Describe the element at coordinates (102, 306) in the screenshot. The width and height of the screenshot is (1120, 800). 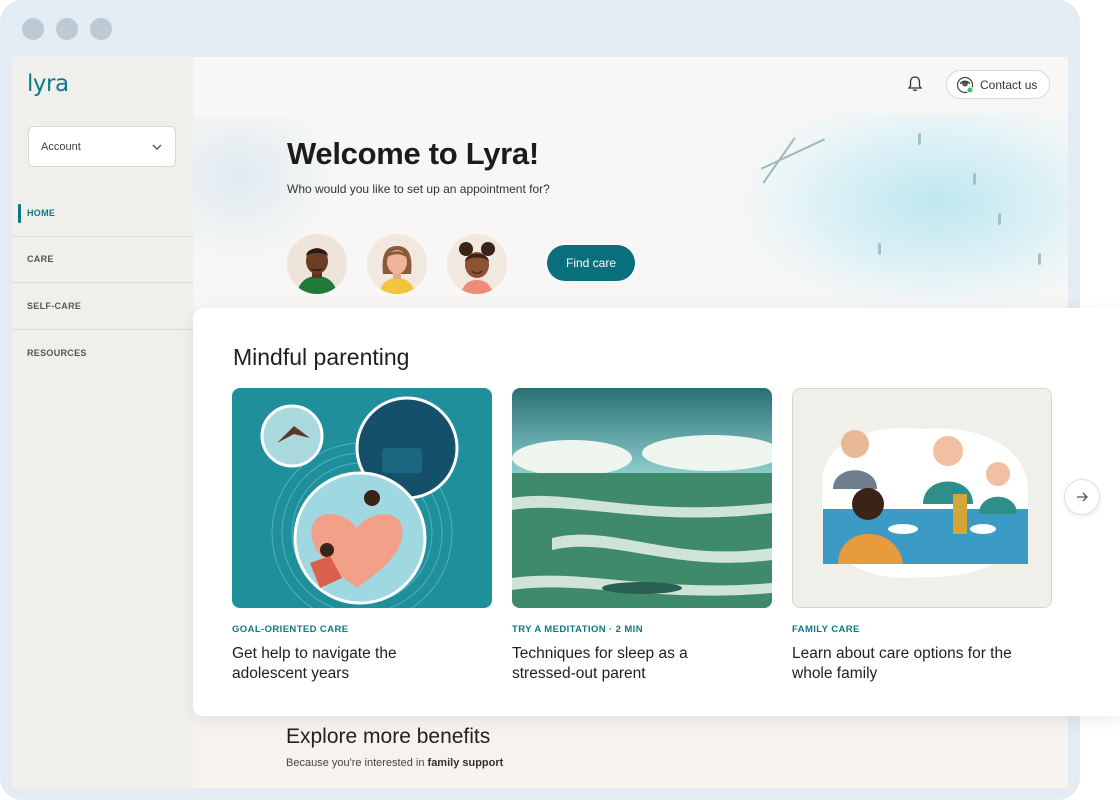
I see `sidebar-item-self-care: SELF-CARE` at that location.